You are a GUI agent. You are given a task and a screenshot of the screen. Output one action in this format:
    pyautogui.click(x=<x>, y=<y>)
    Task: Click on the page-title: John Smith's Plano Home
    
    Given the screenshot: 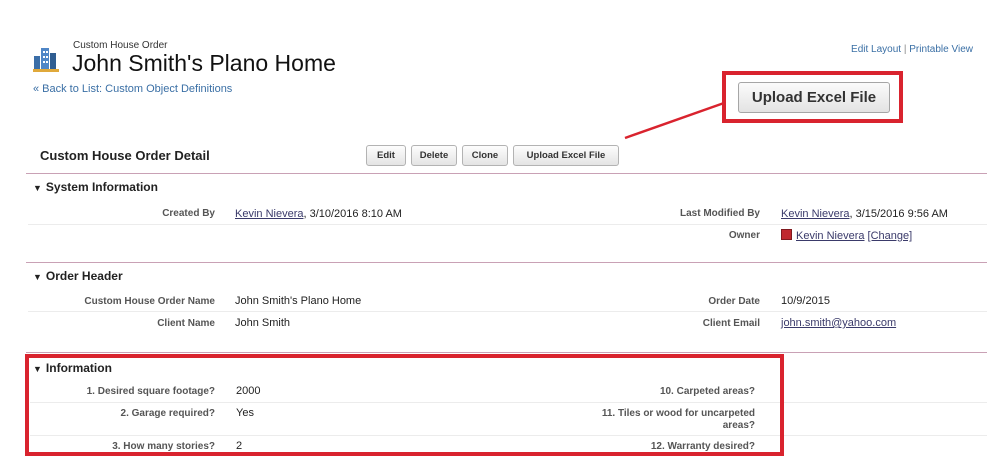 What is the action you would take?
    pyautogui.click(x=204, y=63)
    